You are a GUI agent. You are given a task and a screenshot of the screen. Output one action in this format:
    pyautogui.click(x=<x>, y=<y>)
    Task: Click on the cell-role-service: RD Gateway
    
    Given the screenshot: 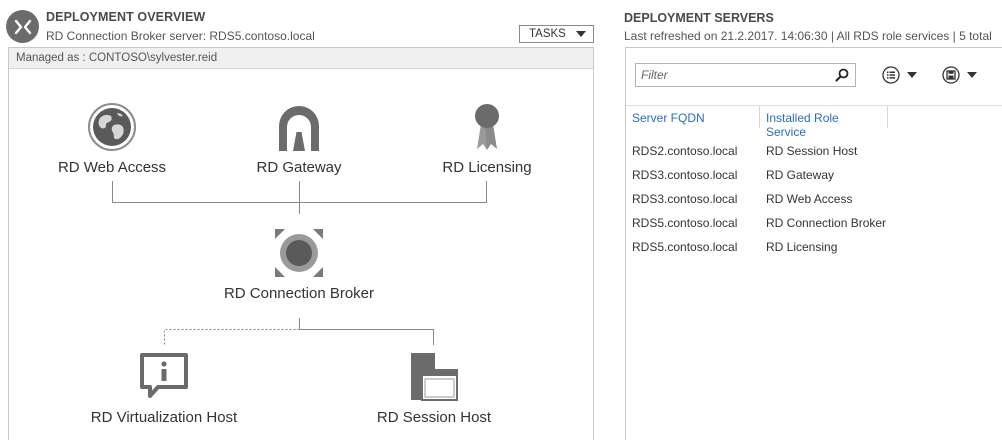 What is the action you would take?
    pyautogui.click(x=800, y=175)
    